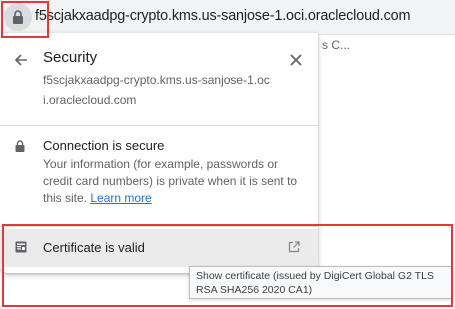 The image size is (455, 309). I want to click on lock-icon, so click(20, 146).